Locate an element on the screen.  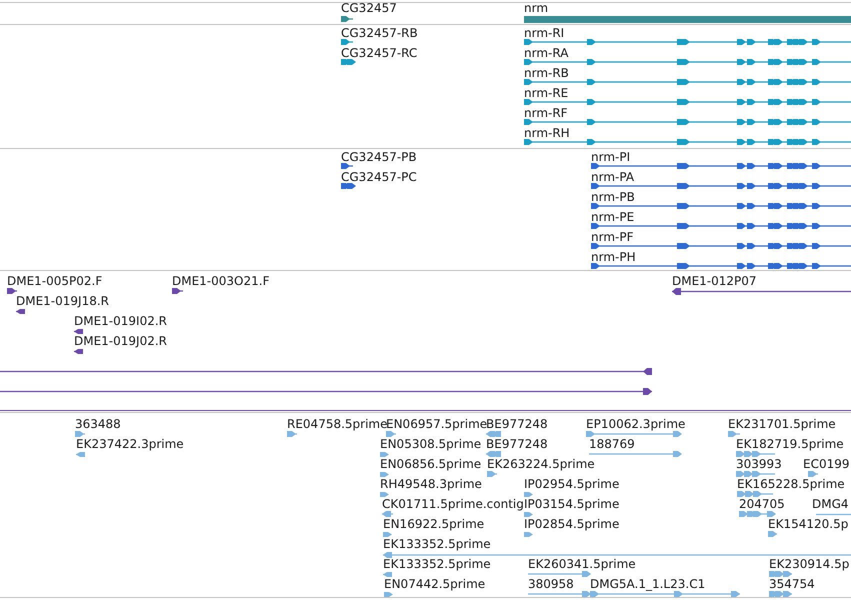
feature-label: nrm-RE is located at coordinates (546, 93).